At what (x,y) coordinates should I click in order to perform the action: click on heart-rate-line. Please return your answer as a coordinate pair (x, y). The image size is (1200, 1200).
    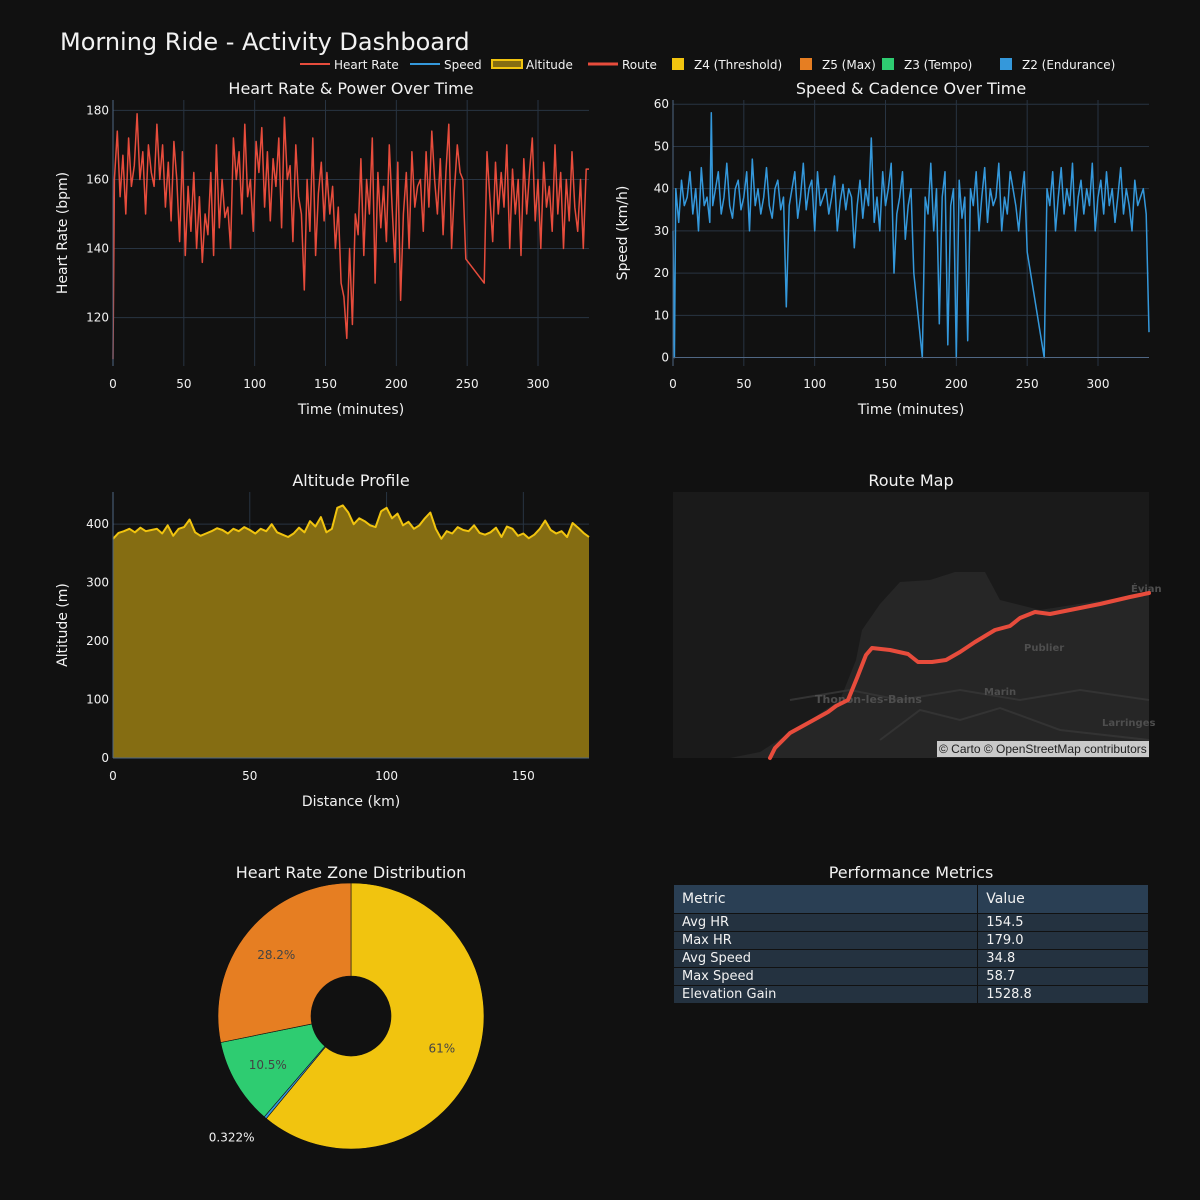
    Looking at the image, I should click on (350, 236).